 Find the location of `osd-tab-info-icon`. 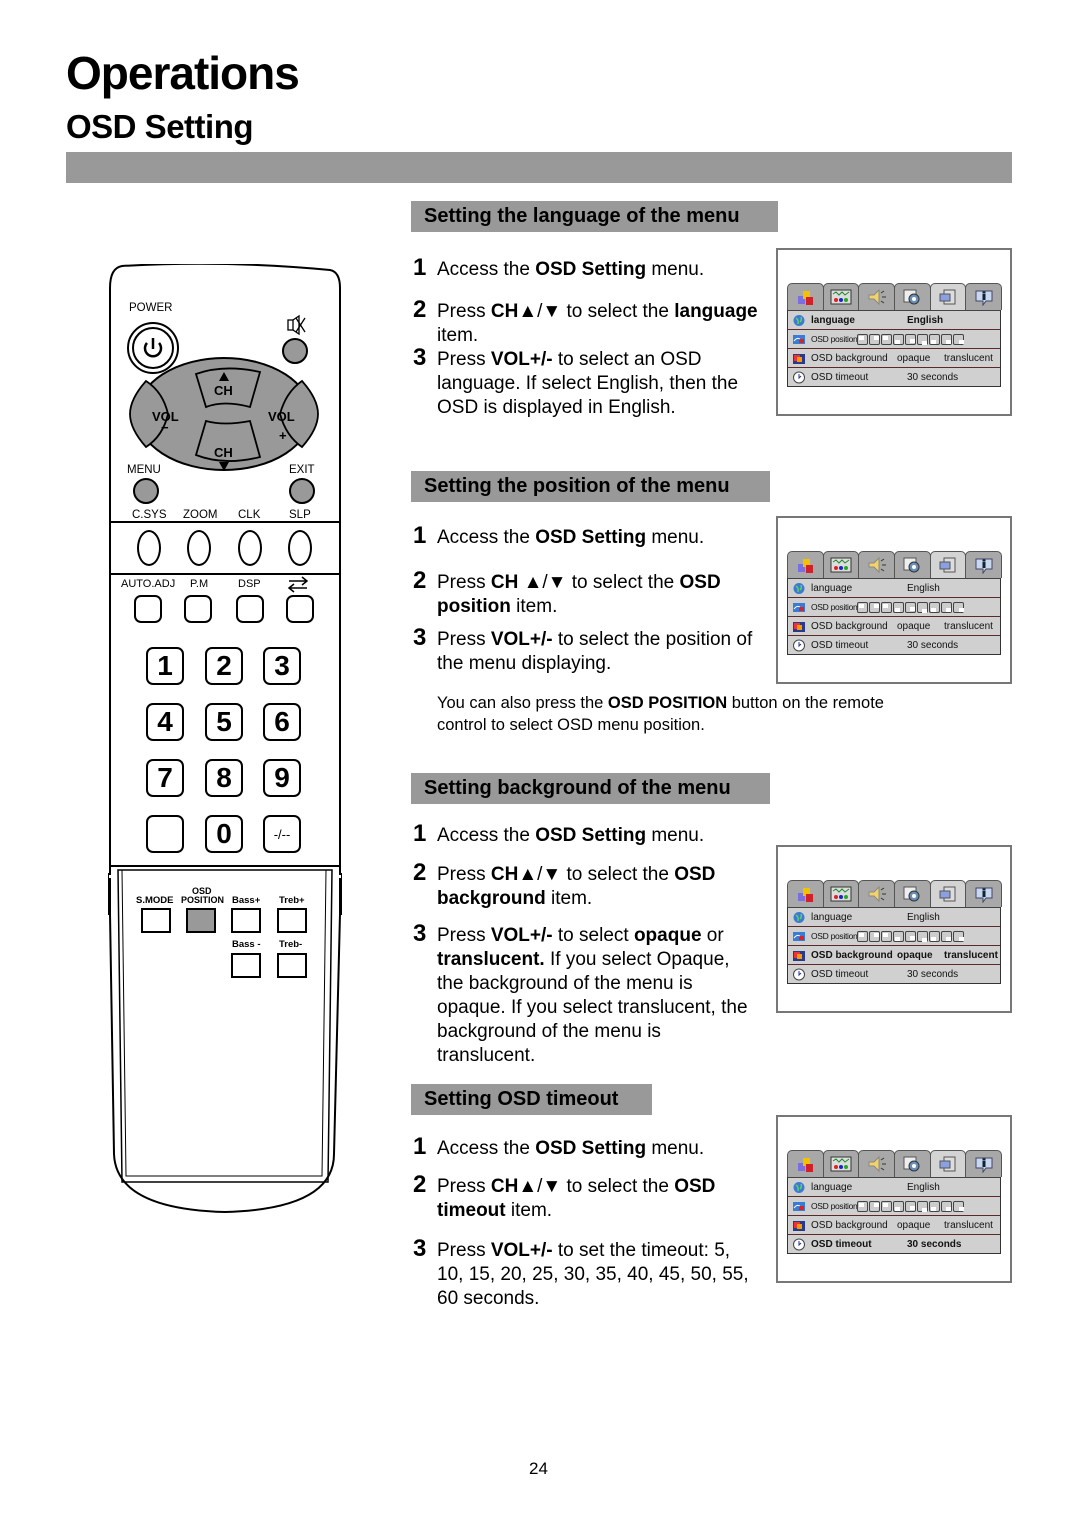

osd-tab-info-icon is located at coordinates (984, 564).